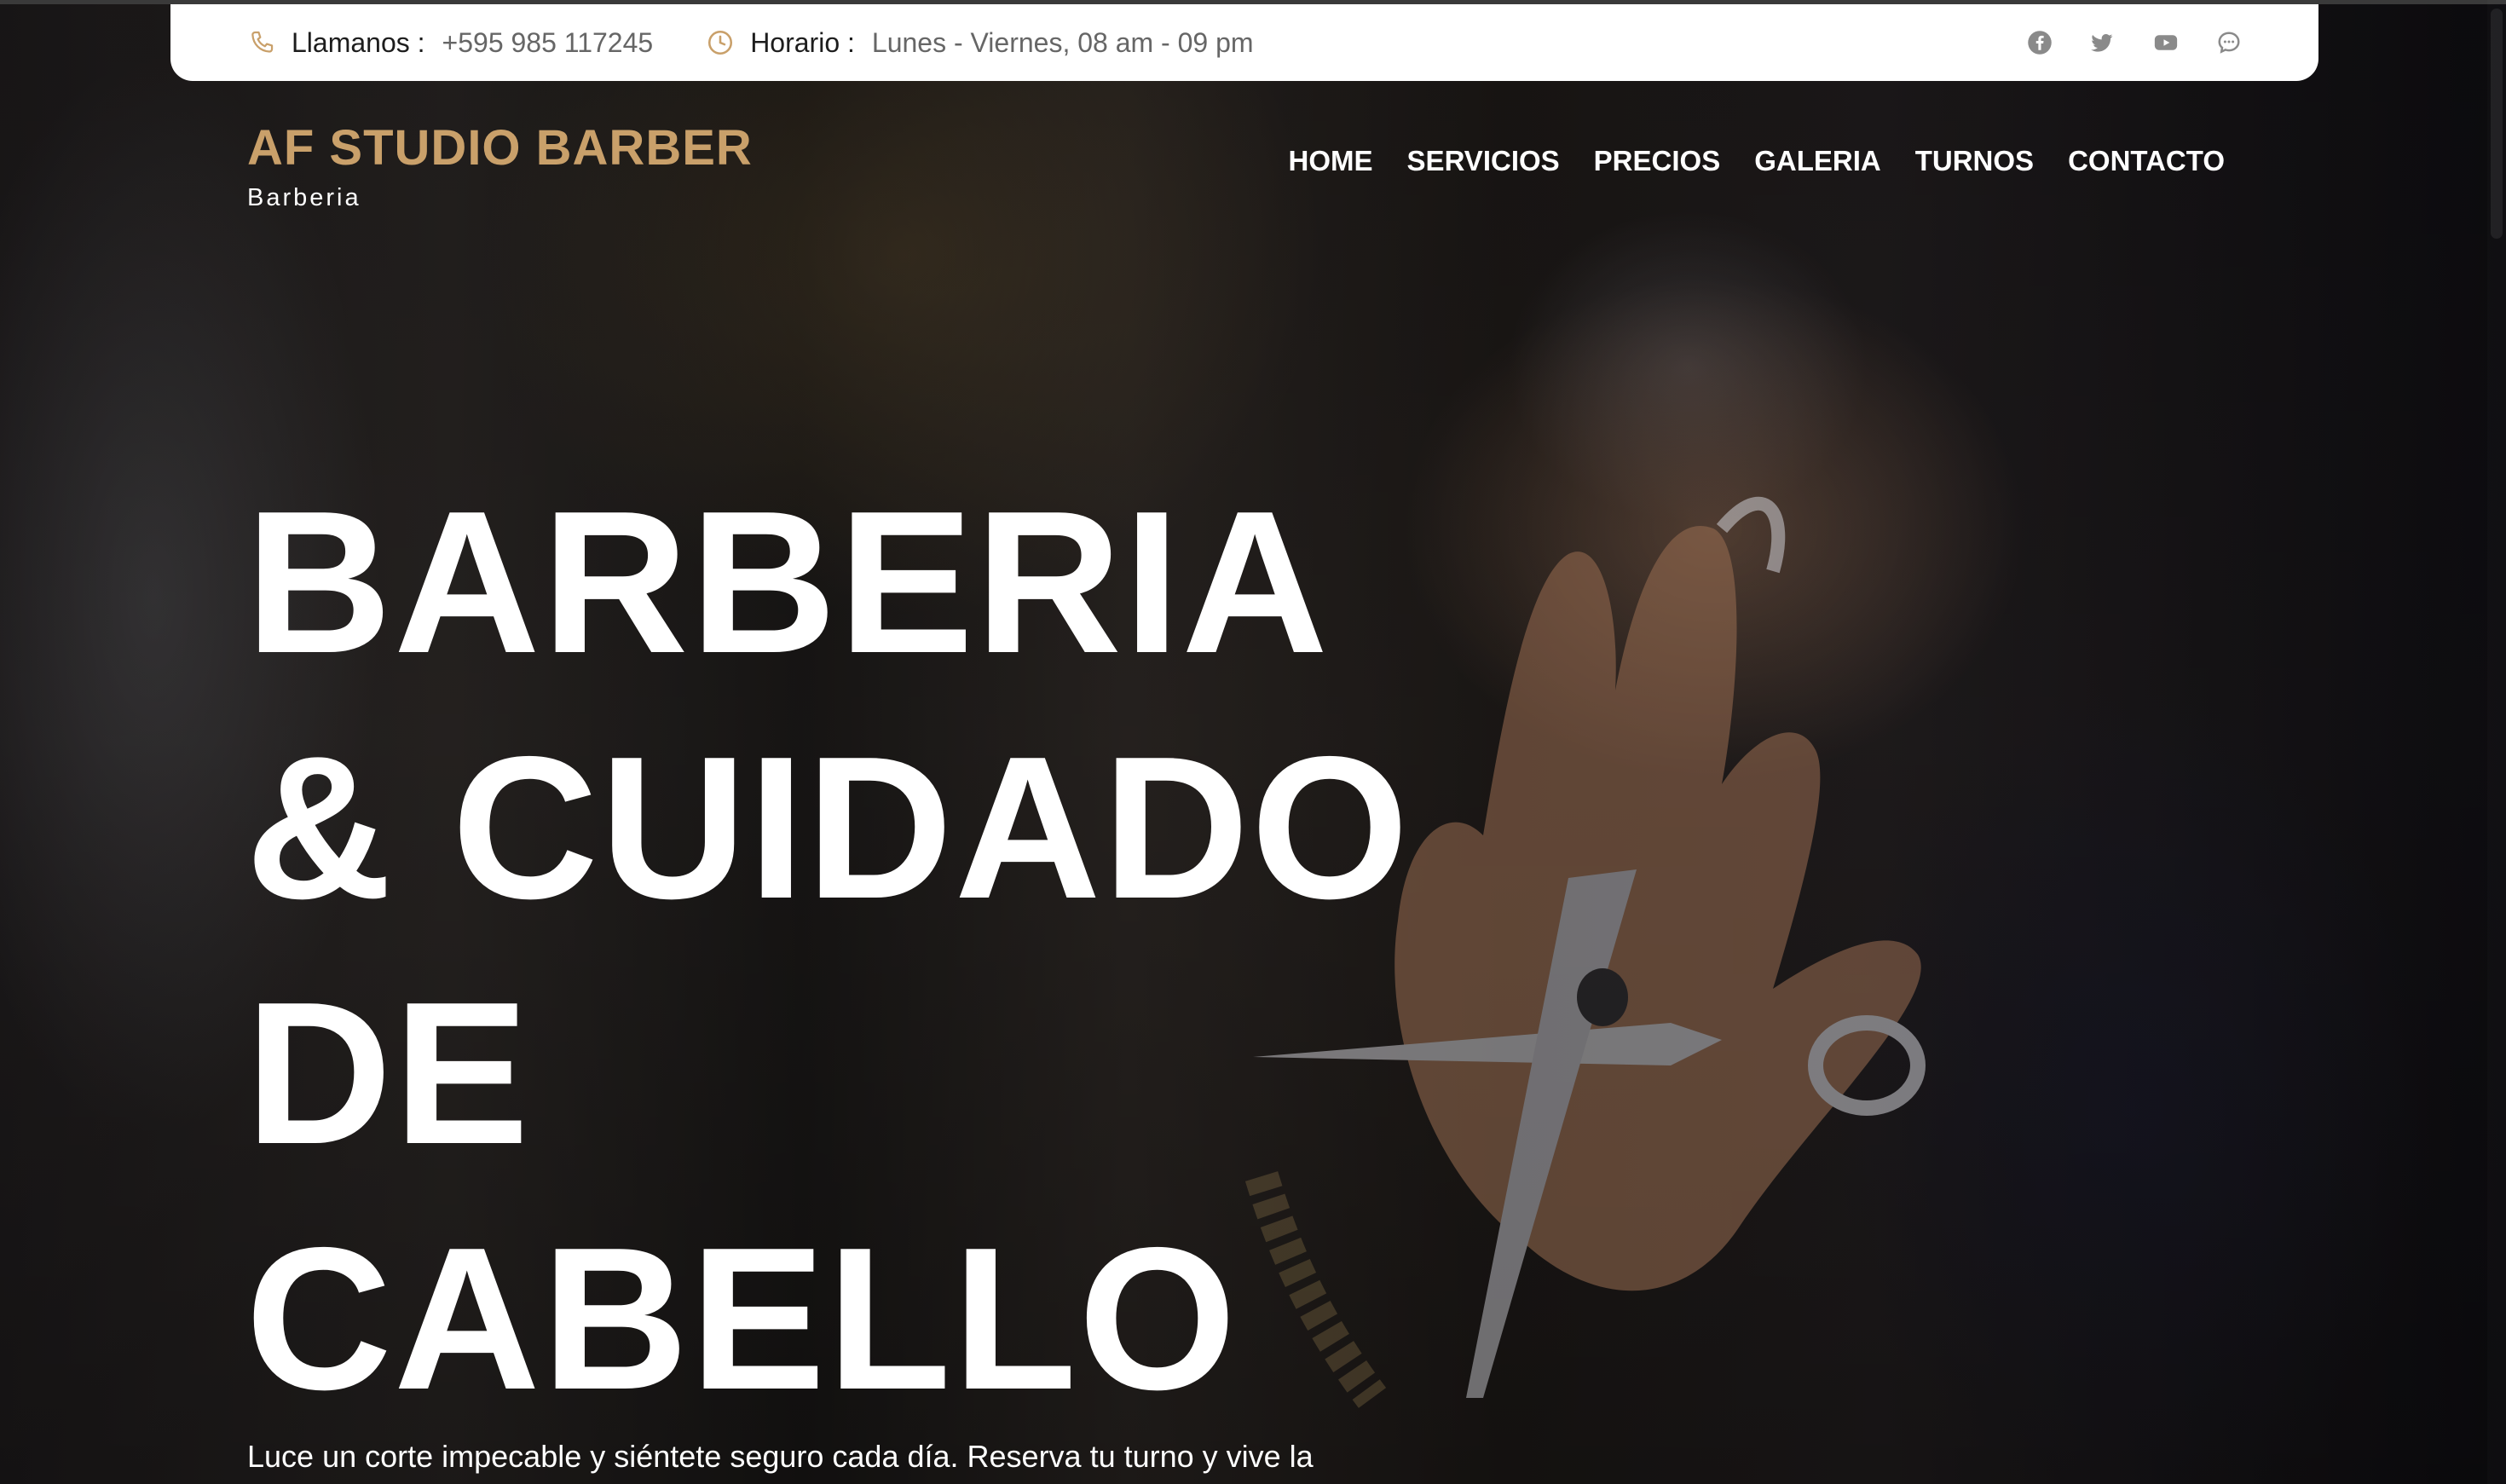 The image size is (2506, 1484). I want to click on phone-info: Llamanos : +595 985 117245, so click(450, 43).